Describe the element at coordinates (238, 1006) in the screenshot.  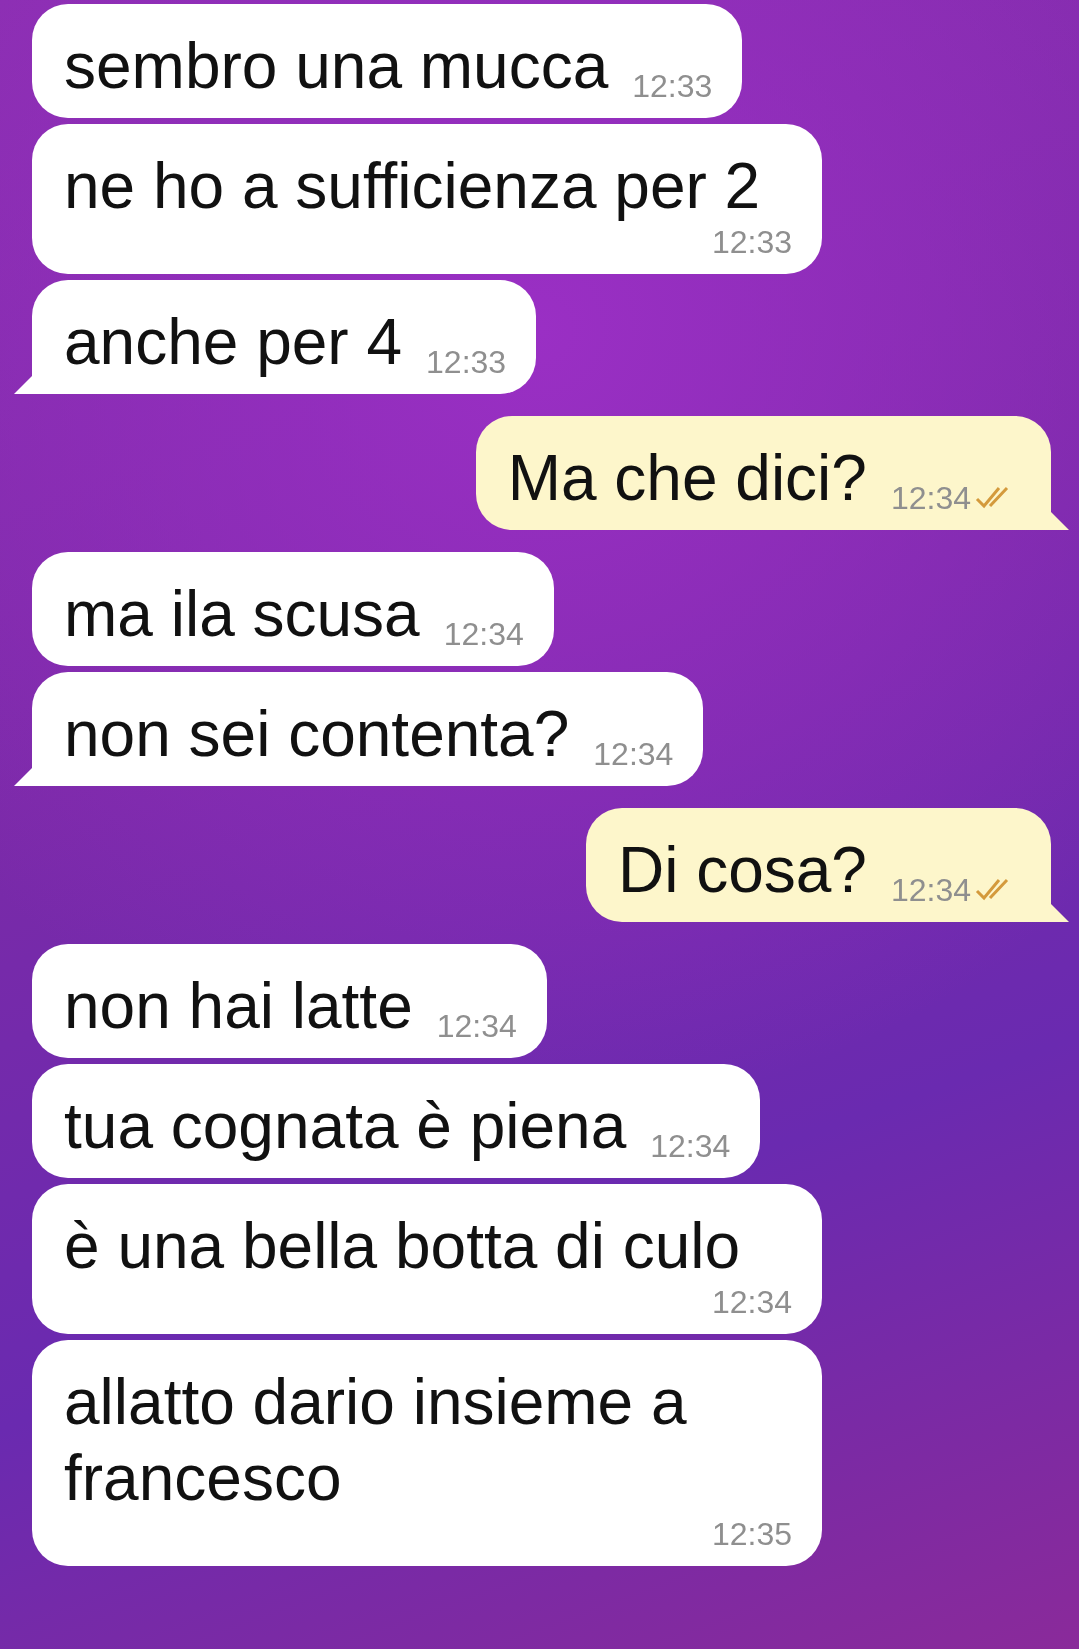
I see `message-text: non hai latte` at that location.